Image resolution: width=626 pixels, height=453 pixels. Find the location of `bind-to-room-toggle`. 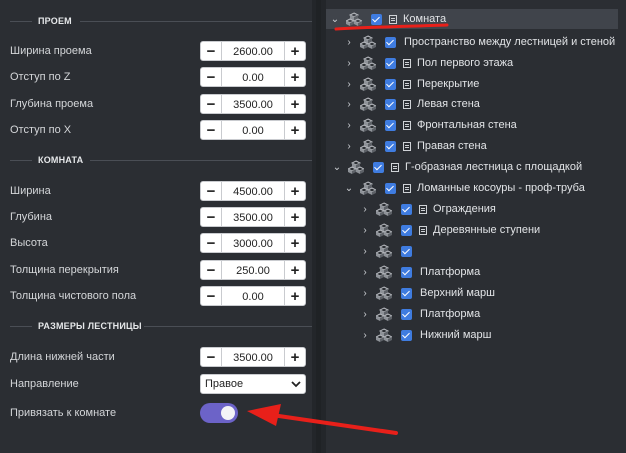

bind-to-room-toggle is located at coordinates (219, 413).